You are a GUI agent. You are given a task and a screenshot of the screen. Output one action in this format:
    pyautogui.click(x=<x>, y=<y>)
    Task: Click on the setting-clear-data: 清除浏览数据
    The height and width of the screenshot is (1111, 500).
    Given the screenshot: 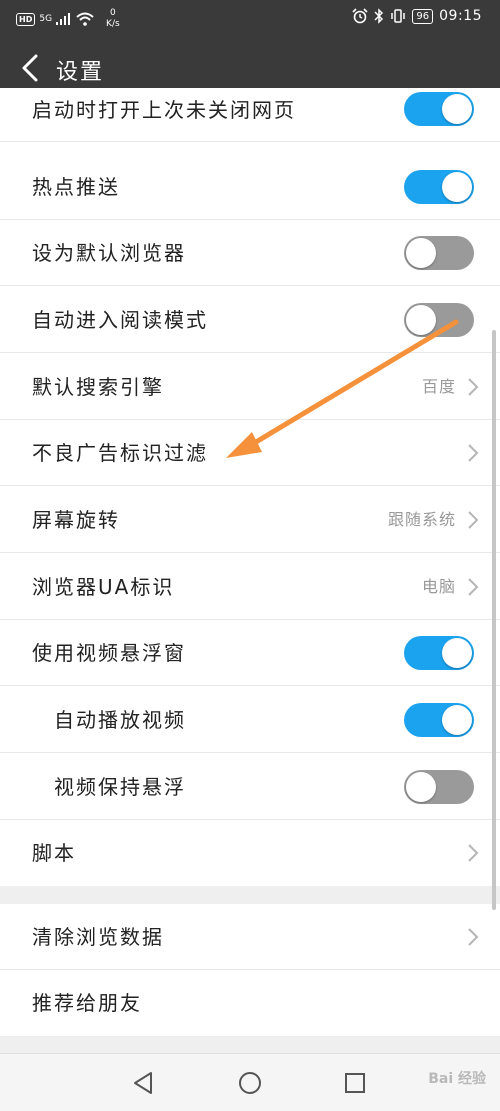 What is the action you would take?
    pyautogui.click(x=250, y=937)
    